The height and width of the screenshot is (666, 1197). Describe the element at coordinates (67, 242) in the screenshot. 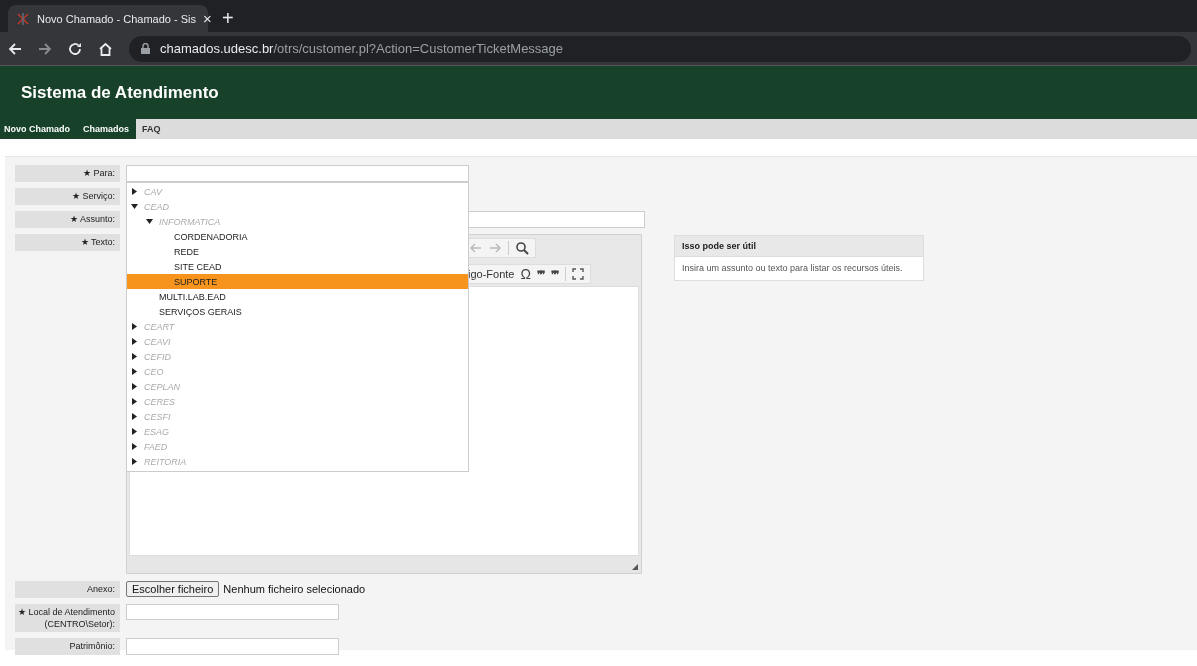

I see `field-label: ★ Texto:` at that location.